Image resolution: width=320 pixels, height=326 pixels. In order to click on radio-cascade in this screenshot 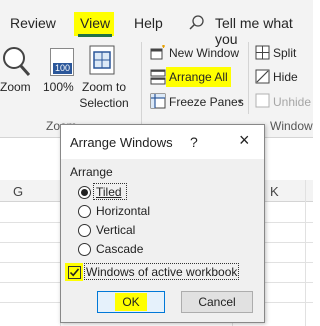, I will do `click(84, 249)`.